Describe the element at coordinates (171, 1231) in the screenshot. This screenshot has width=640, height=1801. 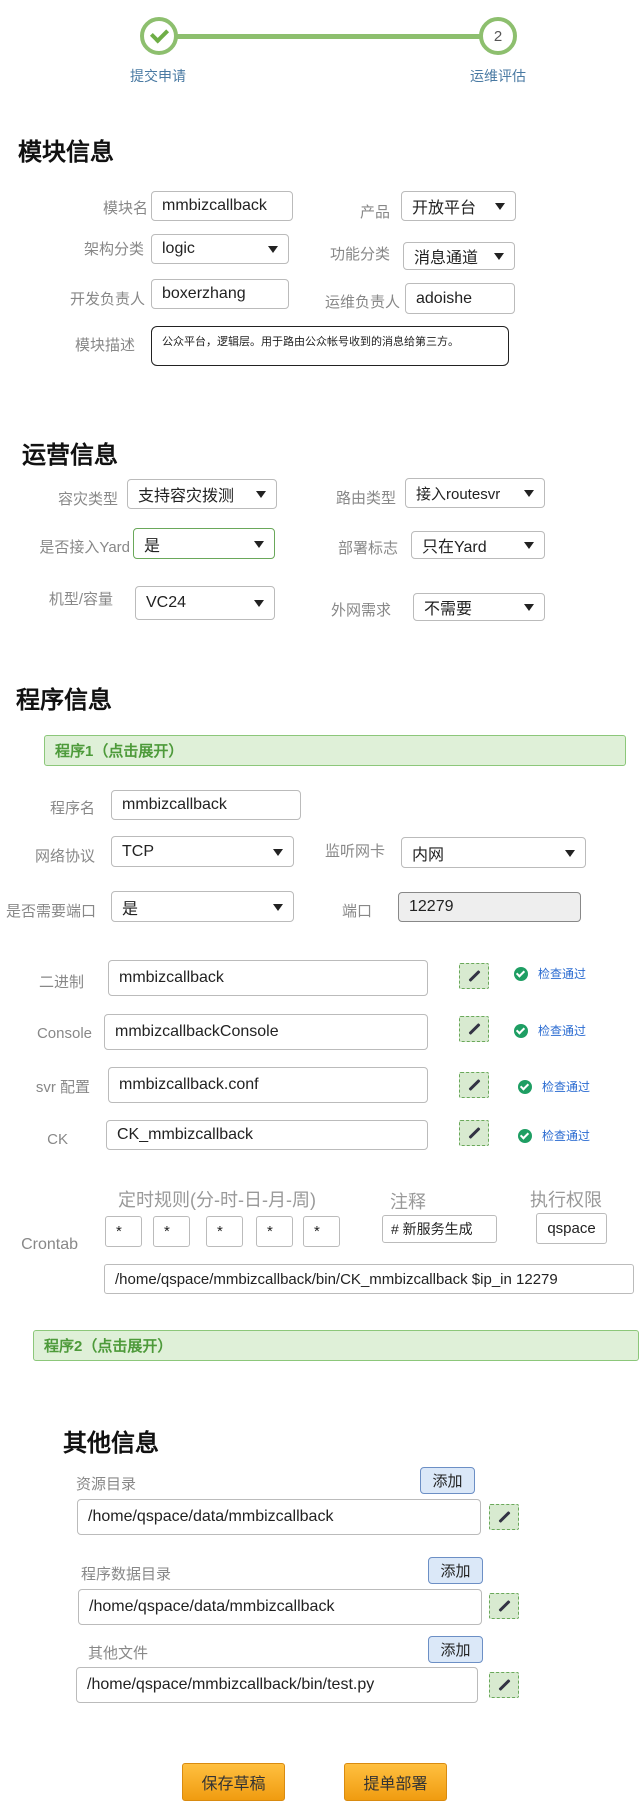
I see `cron-hour-input: *` at that location.